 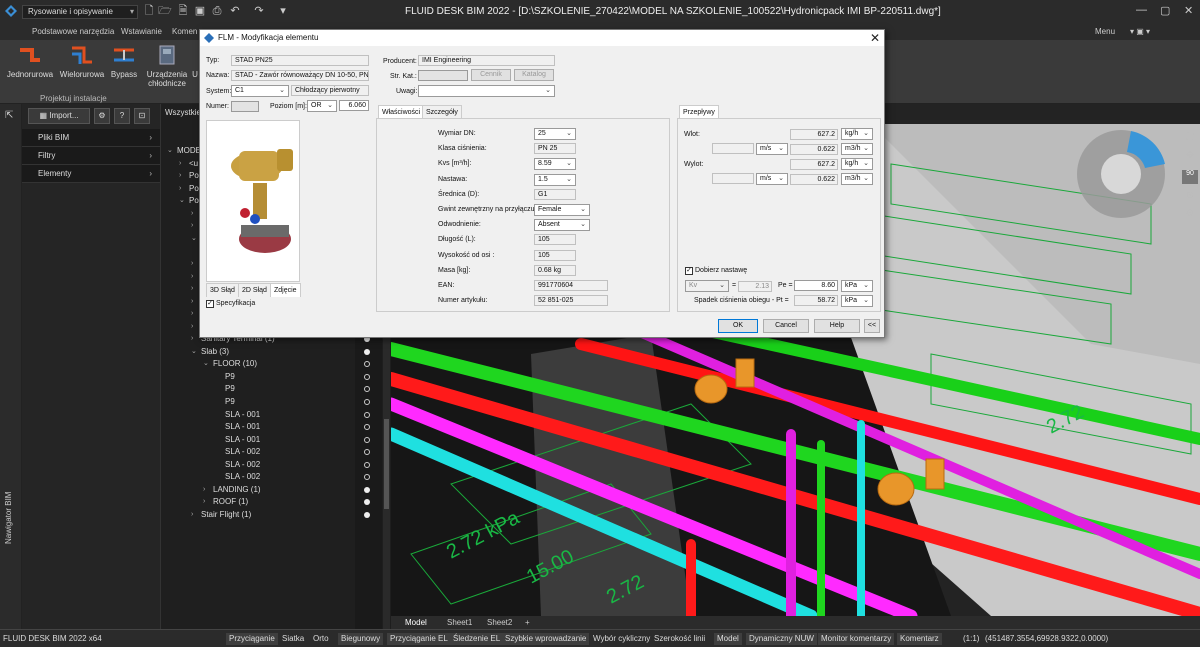 What do you see at coordinates (321, 639) in the screenshot?
I see `status-ortho: Orto` at bounding box center [321, 639].